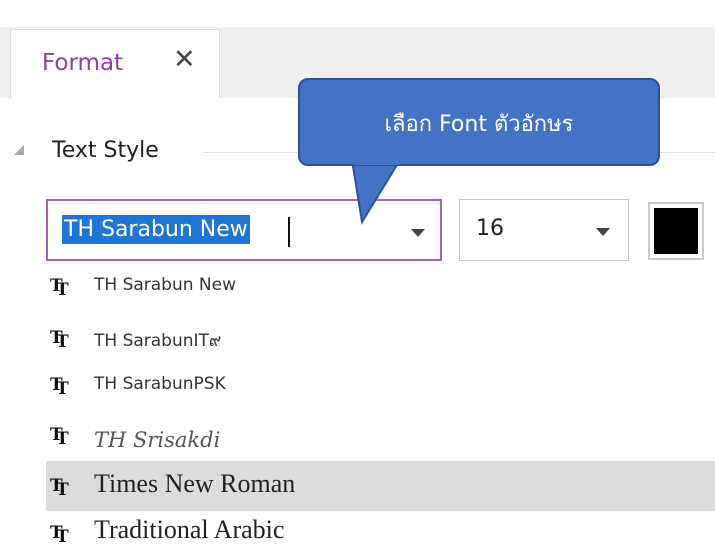 This screenshot has width=715, height=549. I want to click on font-size-select: 16, so click(544, 230).